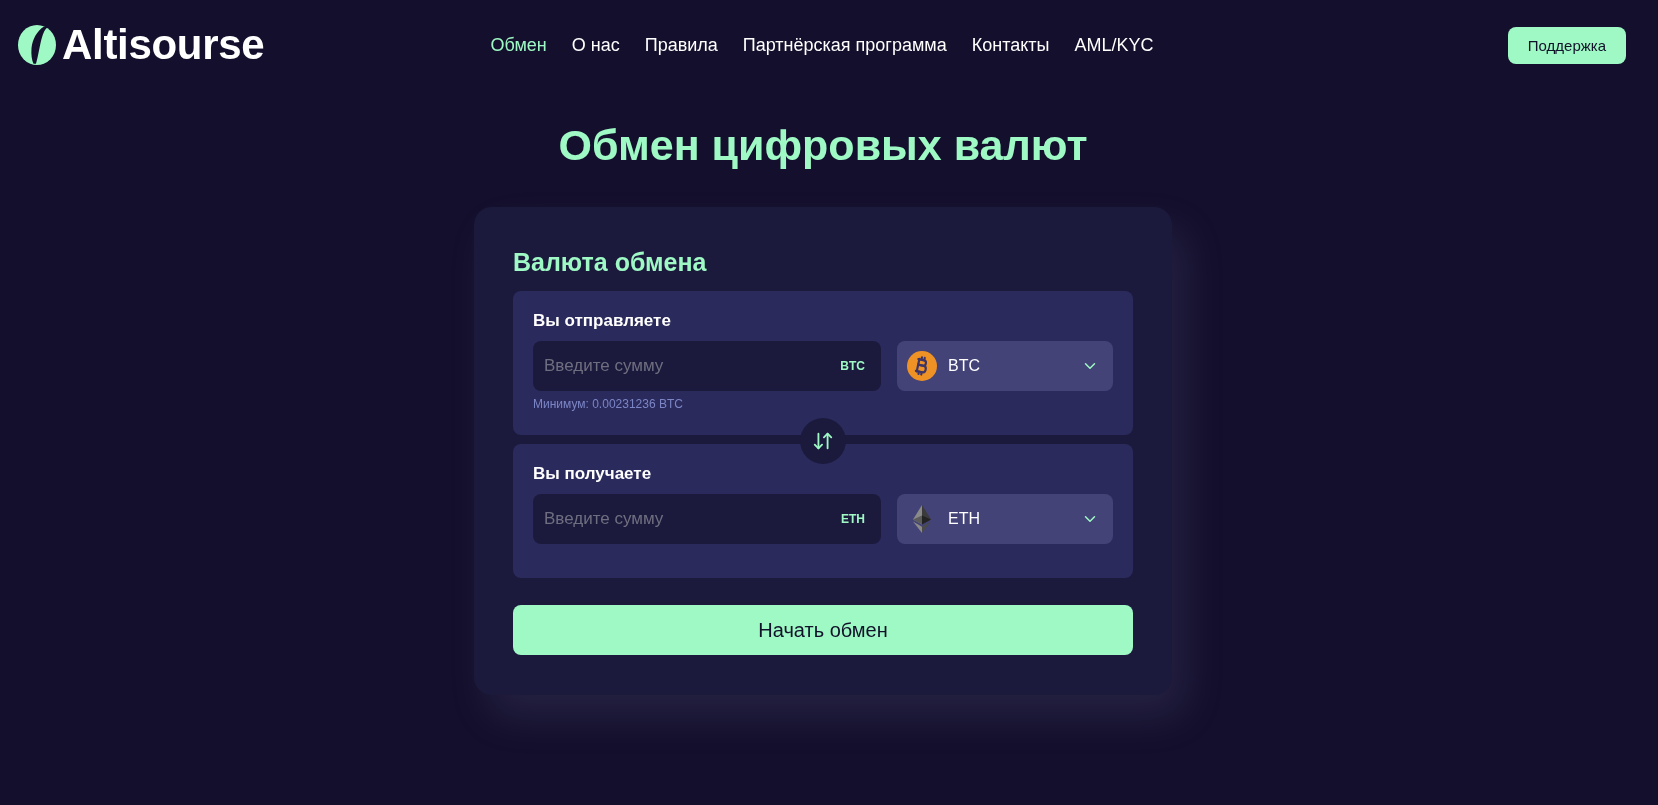 Image resolution: width=1658 pixels, height=805 pixels. I want to click on start-exchange-button: Начать обмен, so click(823, 630).